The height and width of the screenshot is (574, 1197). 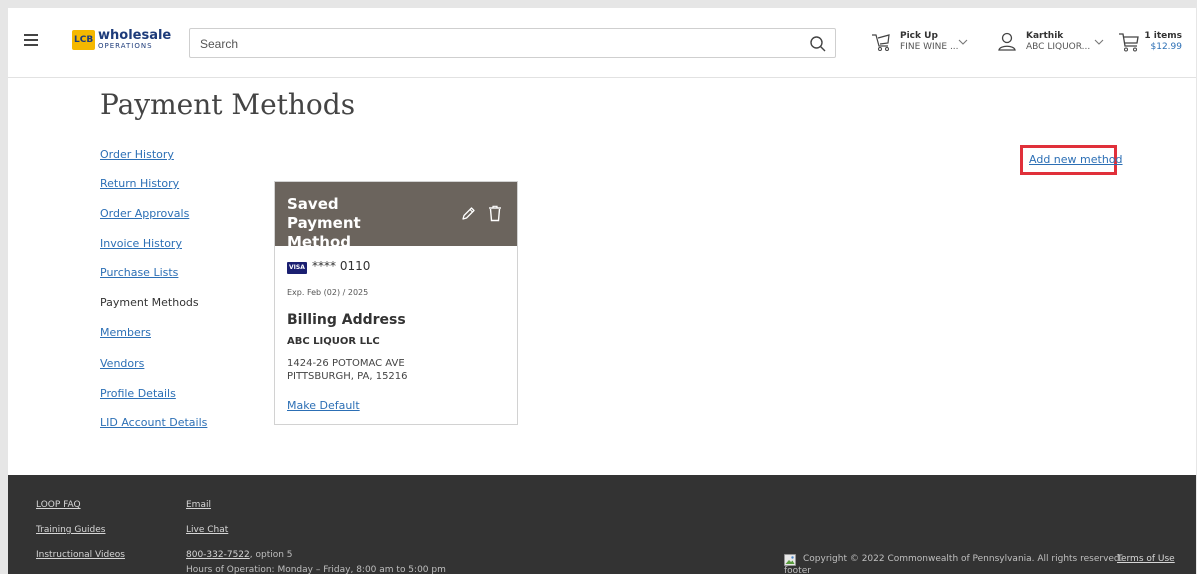 I want to click on sidebar-item-lid-account-details: LID Account Details, so click(x=153, y=422).